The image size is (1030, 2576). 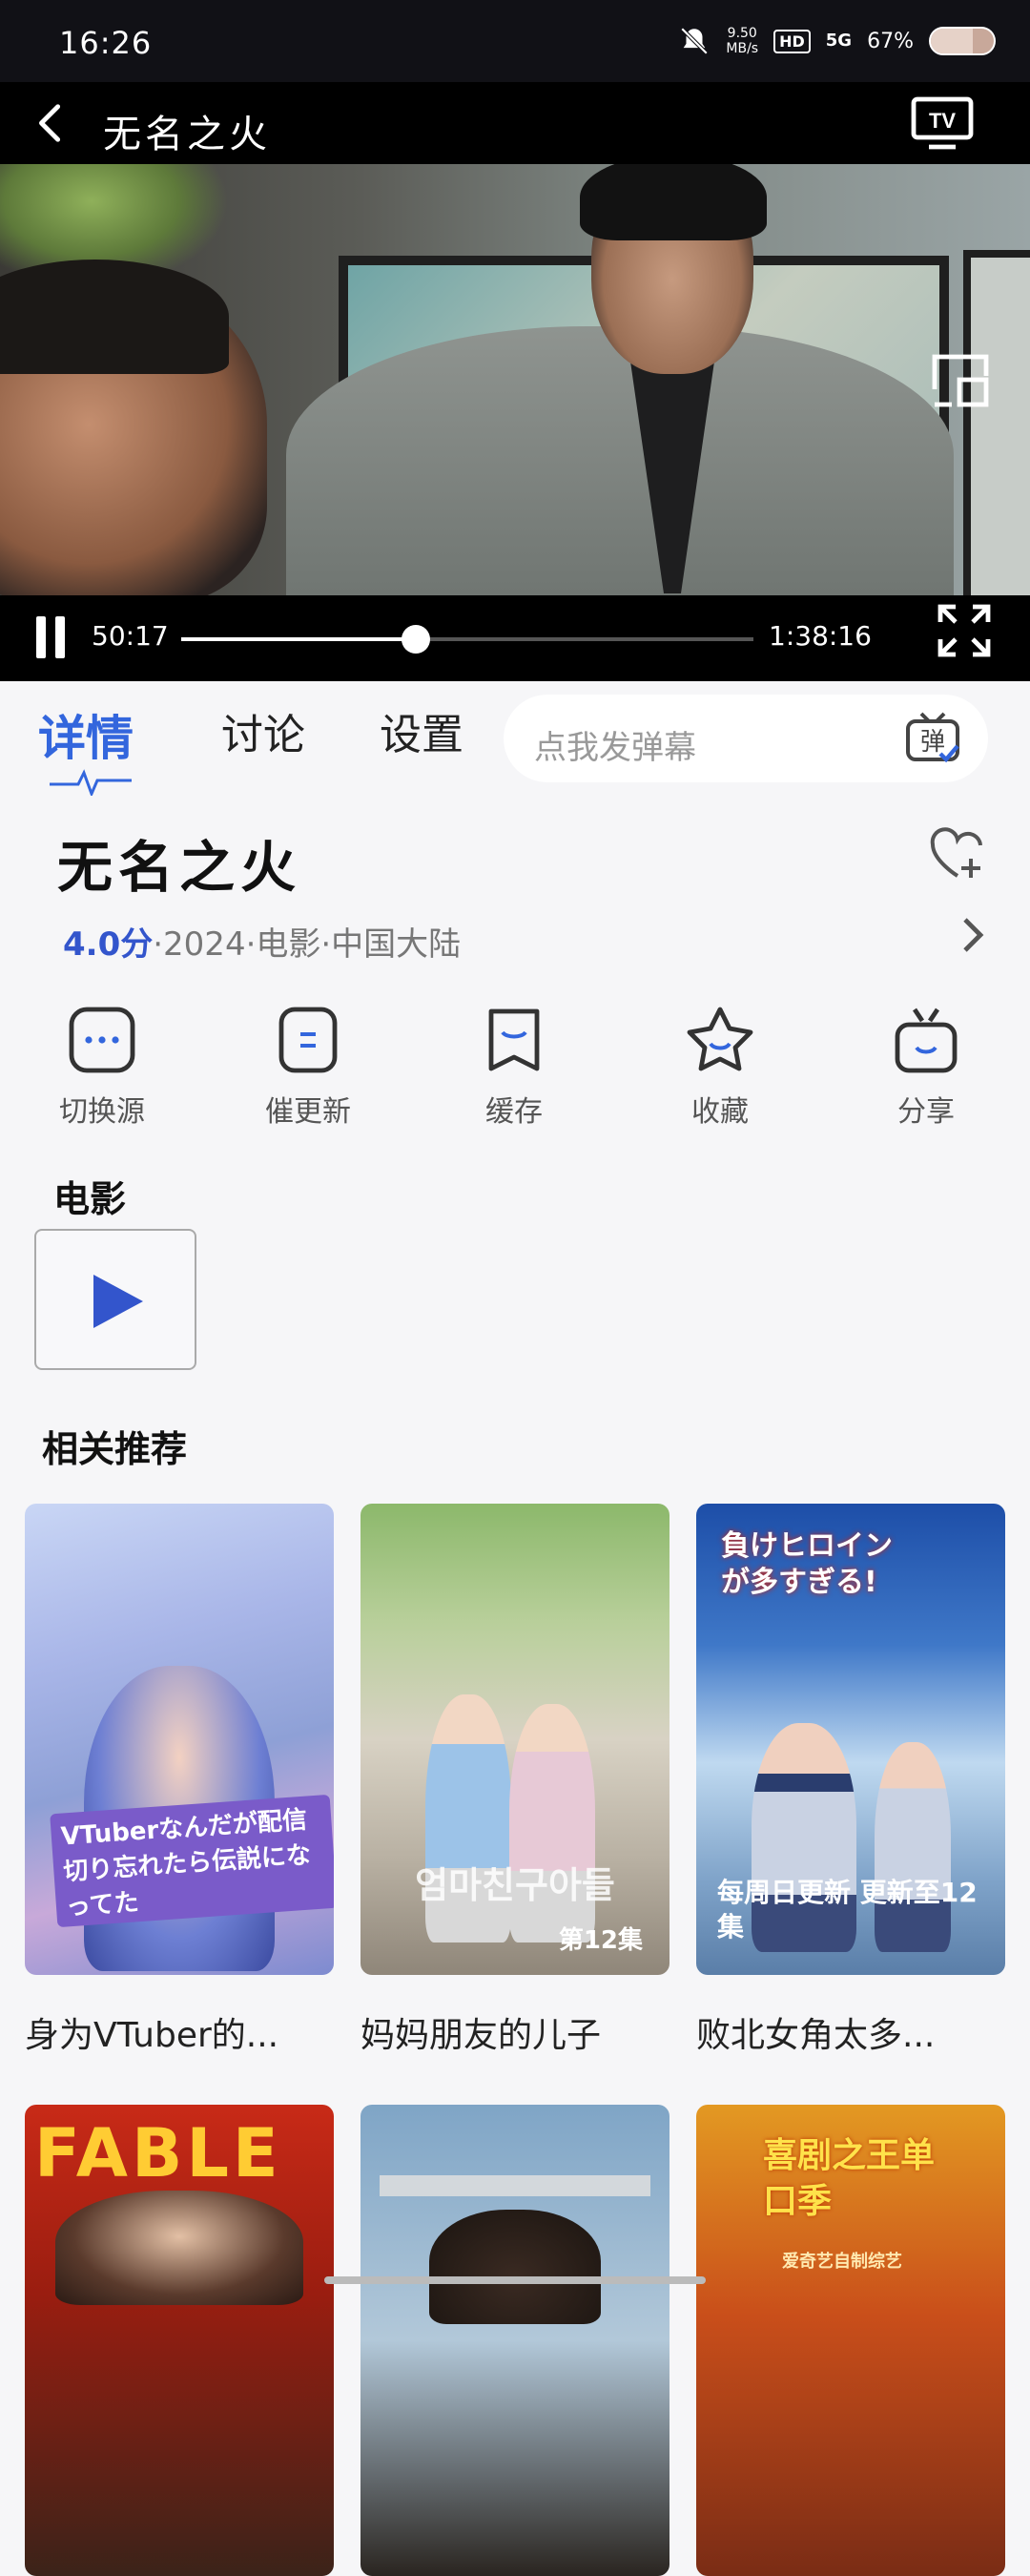 What do you see at coordinates (514, 1112) in the screenshot?
I see `action-label: 缓存` at bounding box center [514, 1112].